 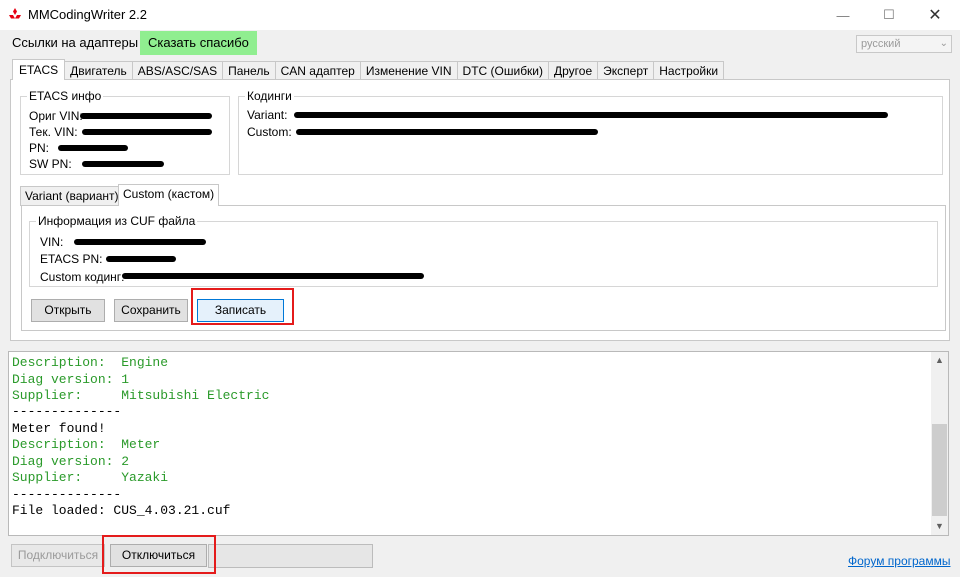 I want to click on connect-button: Подключиться, so click(x=58, y=555).